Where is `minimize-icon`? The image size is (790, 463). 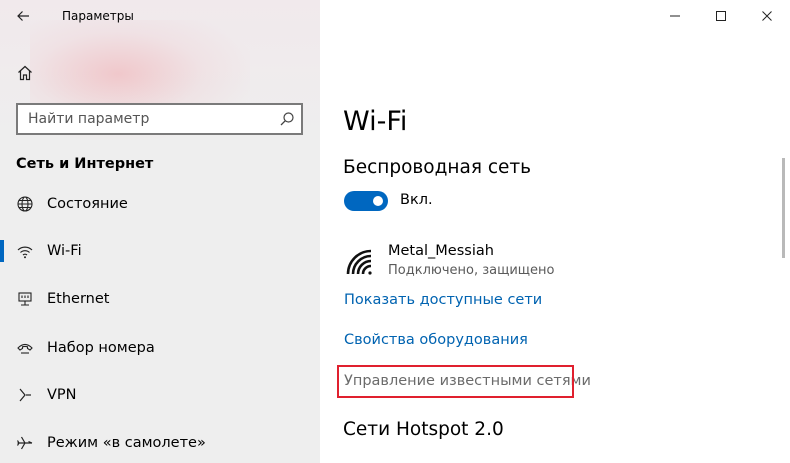
minimize-icon is located at coordinates (675, 16).